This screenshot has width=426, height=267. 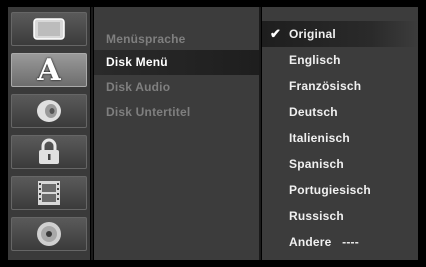 I want to click on film-icon, so click(x=49, y=193).